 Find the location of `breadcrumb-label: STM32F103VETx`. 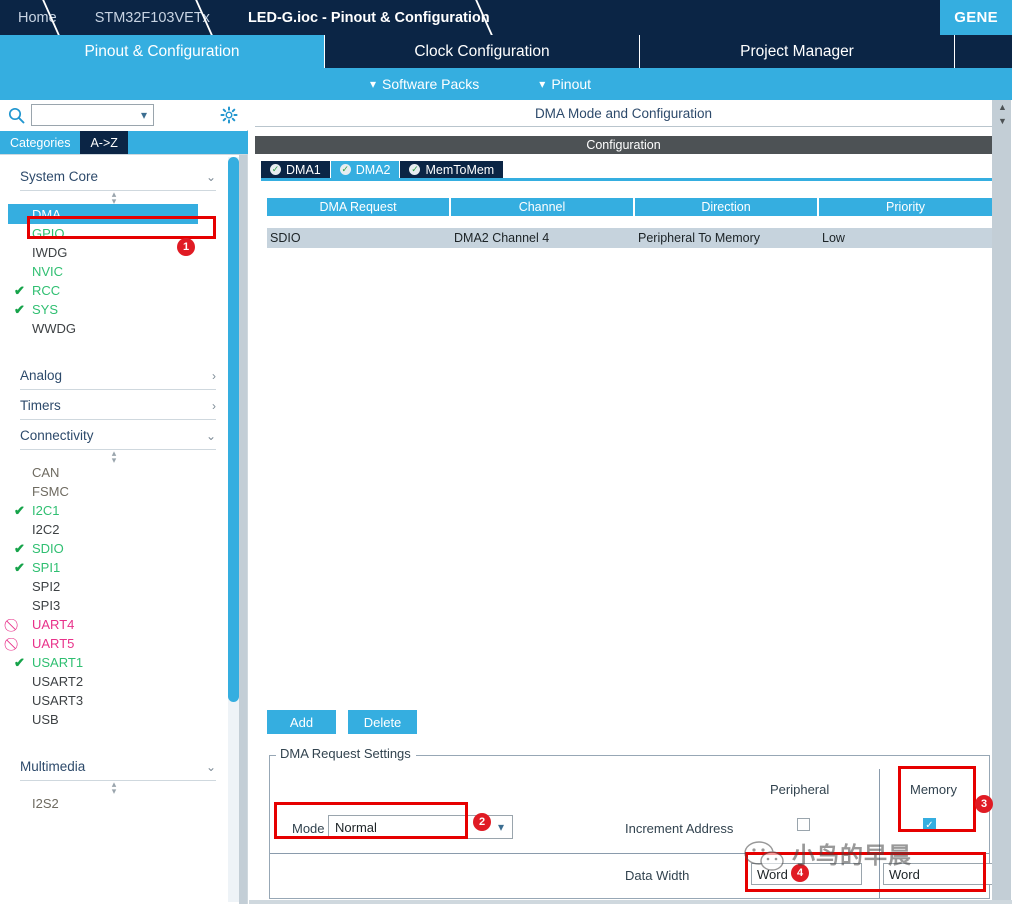

breadcrumb-label: STM32F103VETx is located at coordinates (152, 17).